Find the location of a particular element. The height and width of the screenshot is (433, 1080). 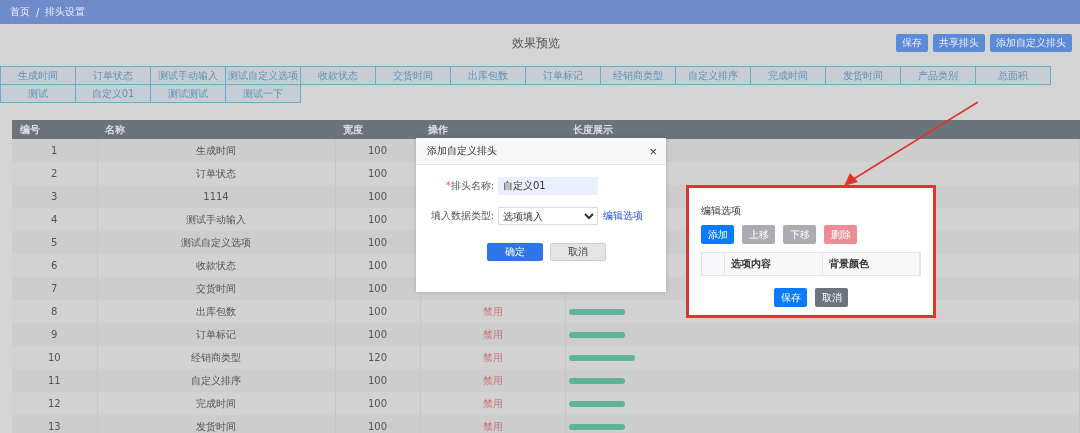

table-cell: 发货时间 is located at coordinates (216, 424).